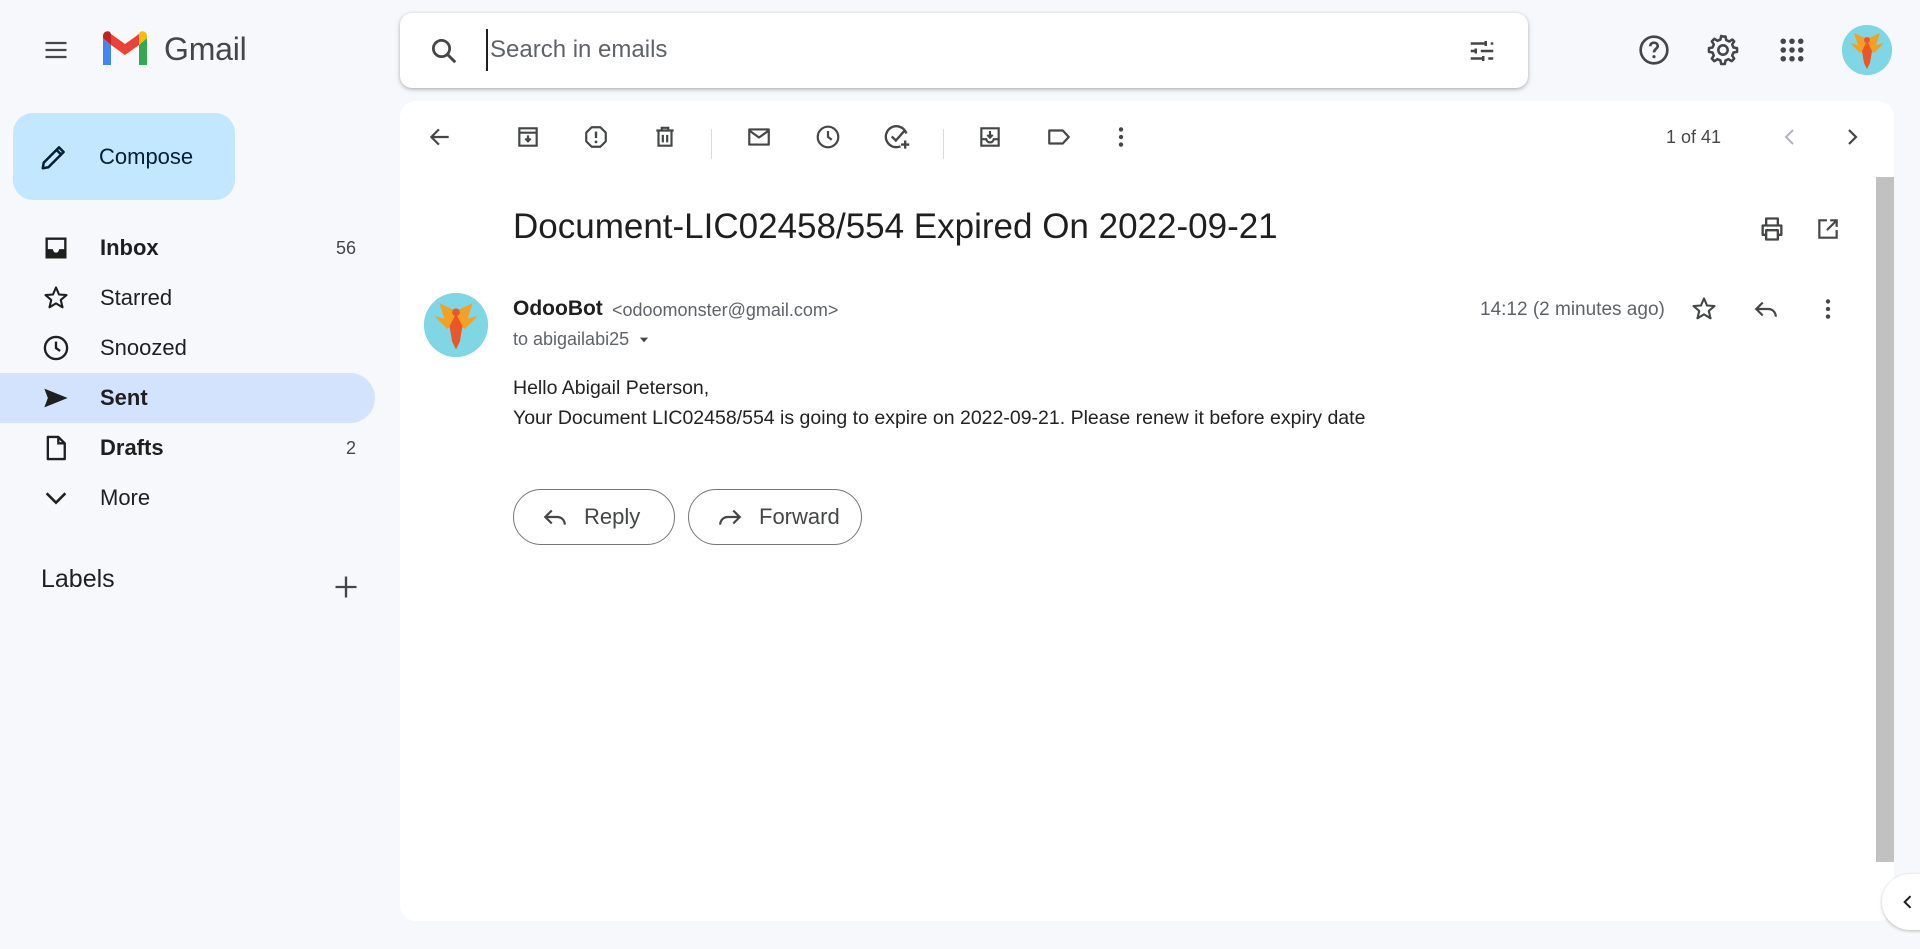 The image size is (1920, 949). What do you see at coordinates (187, 448) in the screenshot?
I see `sidebar-item-drafts: Drafts 2` at bounding box center [187, 448].